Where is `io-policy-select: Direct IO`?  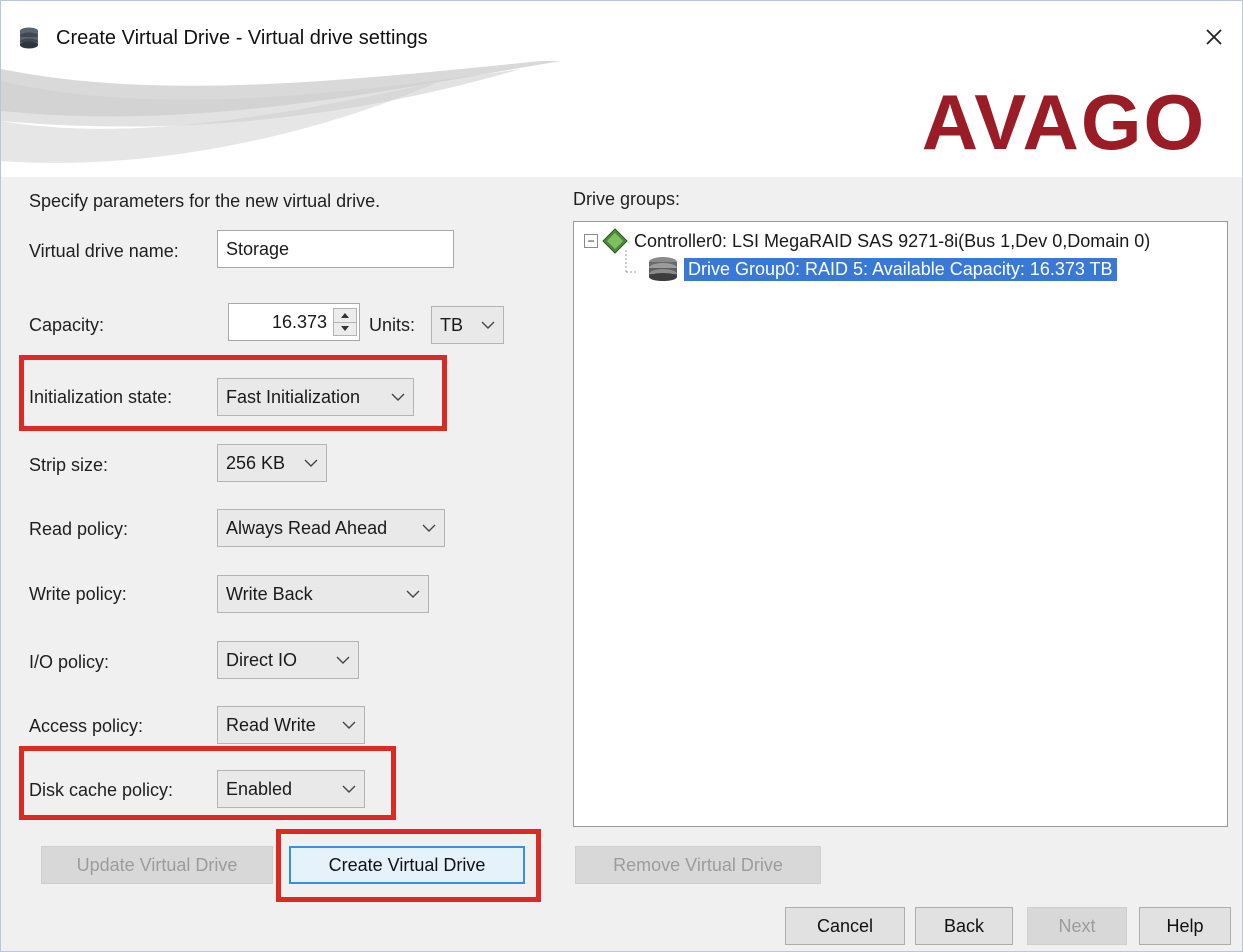 io-policy-select: Direct IO is located at coordinates (288, 660).